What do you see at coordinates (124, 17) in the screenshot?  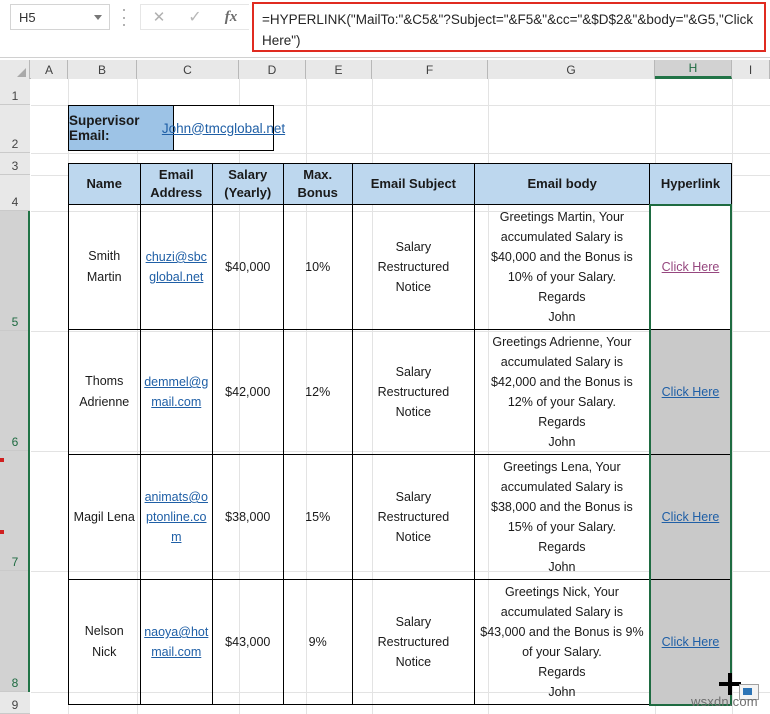 I see `formula-bar-grip` at bounding box center [124, 17].